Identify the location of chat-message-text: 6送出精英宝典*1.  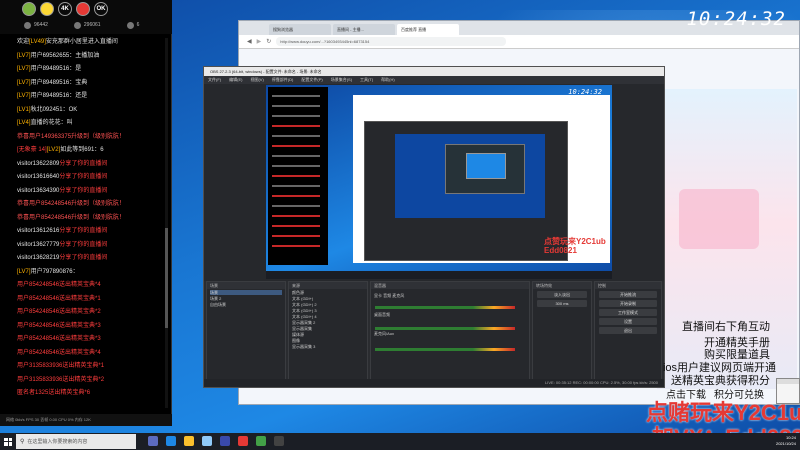
(78, 298).